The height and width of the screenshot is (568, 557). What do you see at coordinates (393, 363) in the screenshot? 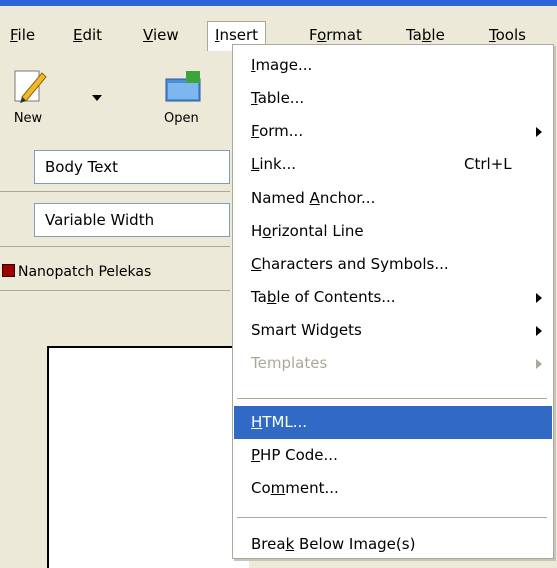
I see `menu-item-templates: Templates` at bounding box center [393, 363].